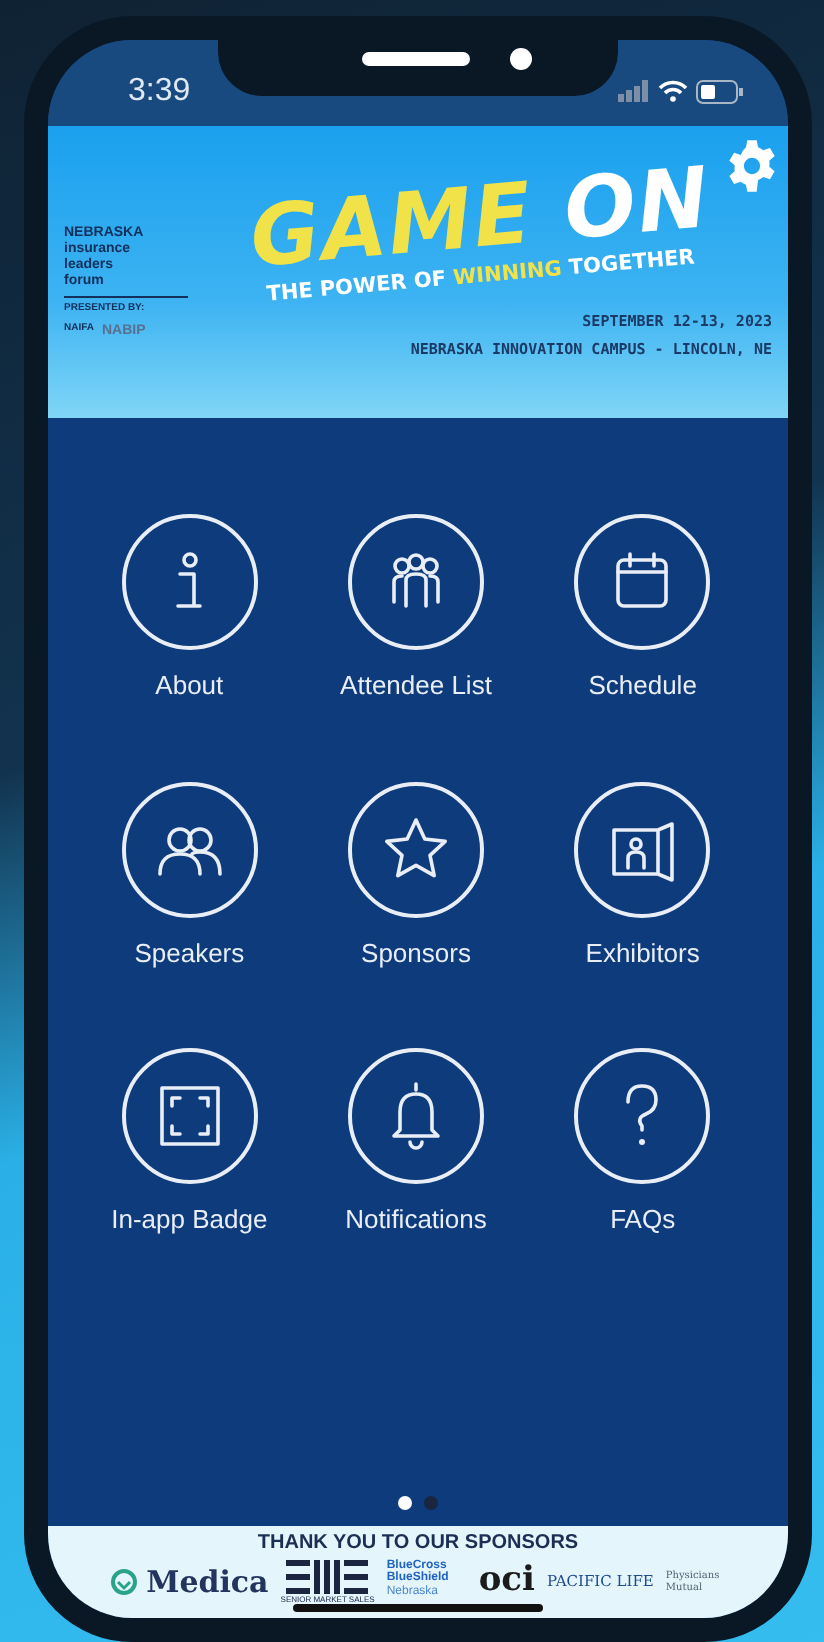 Image resolution: width=824 pixels, height=1642 pixels. I want to click on menu-tile-button: Schedule, so click(642, 609).